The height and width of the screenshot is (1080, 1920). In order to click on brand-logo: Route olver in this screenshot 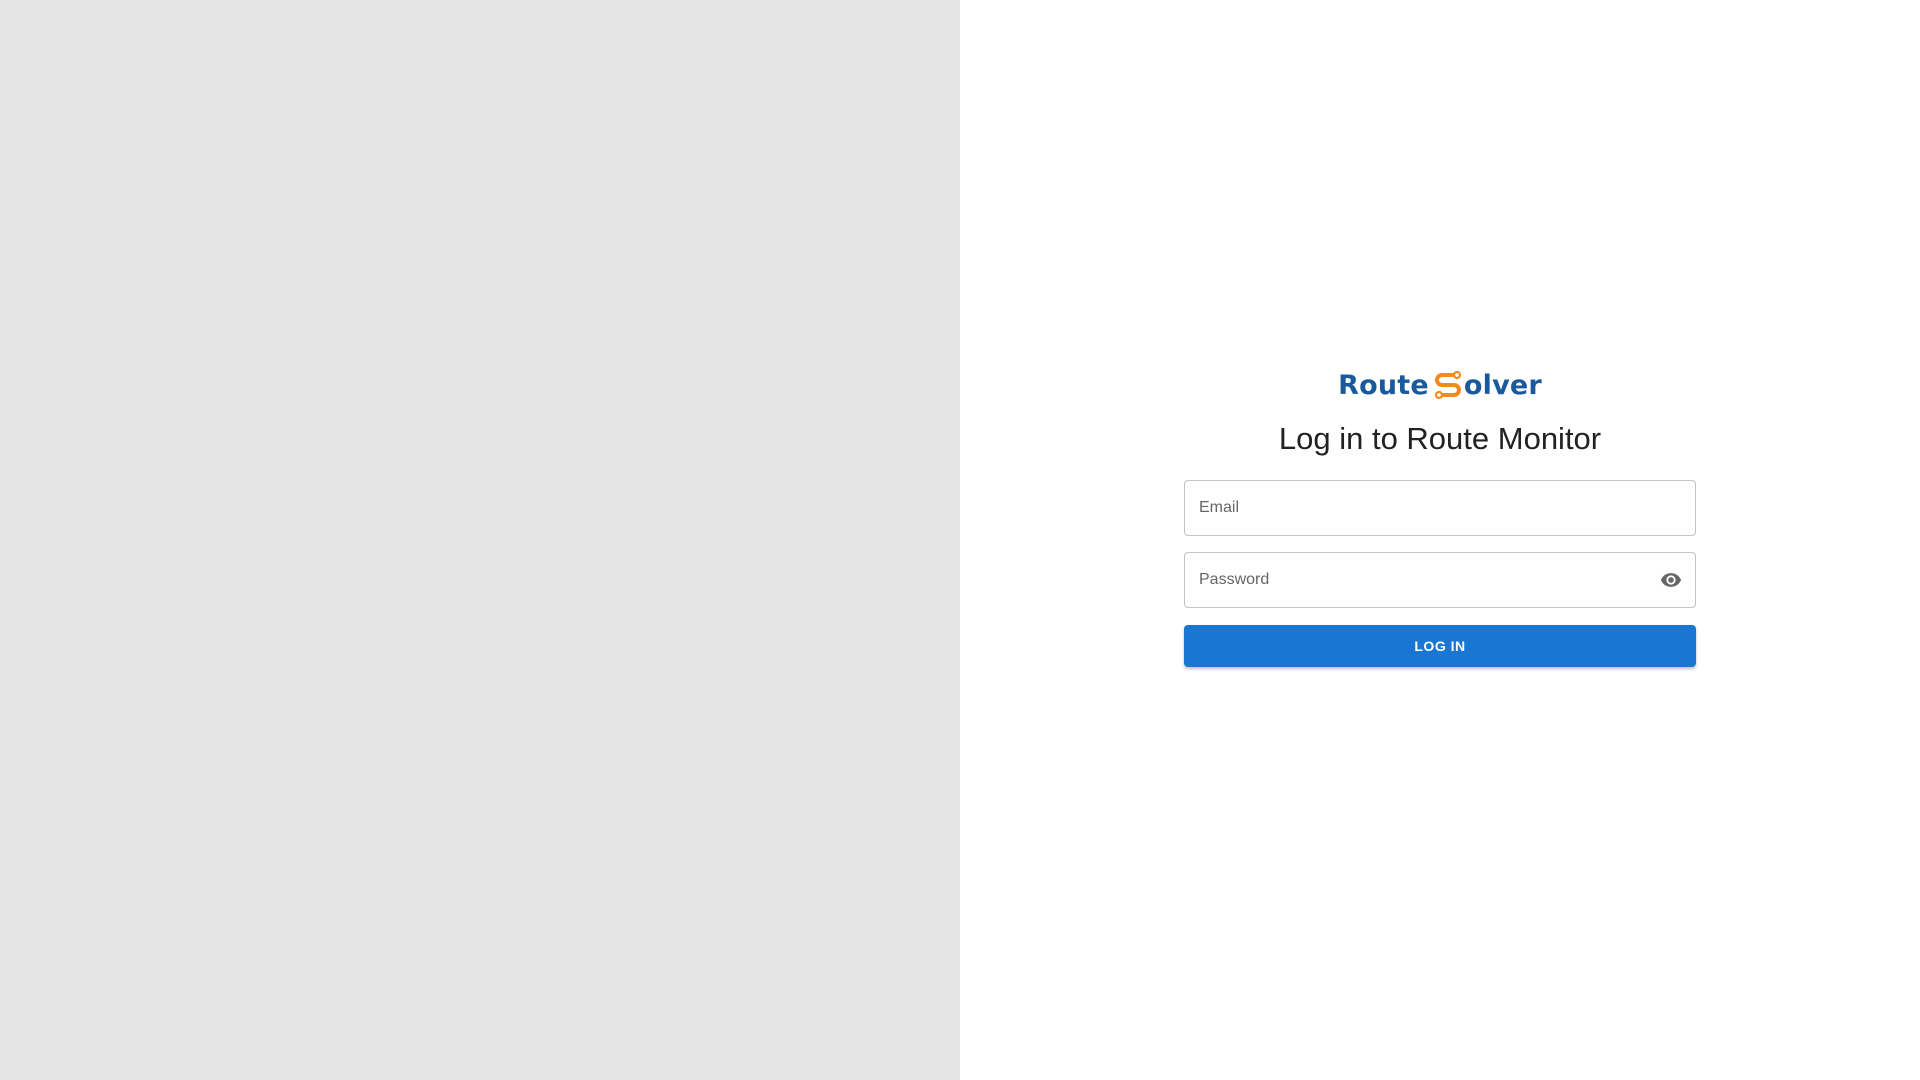, I will do `click(1440, 385)`.